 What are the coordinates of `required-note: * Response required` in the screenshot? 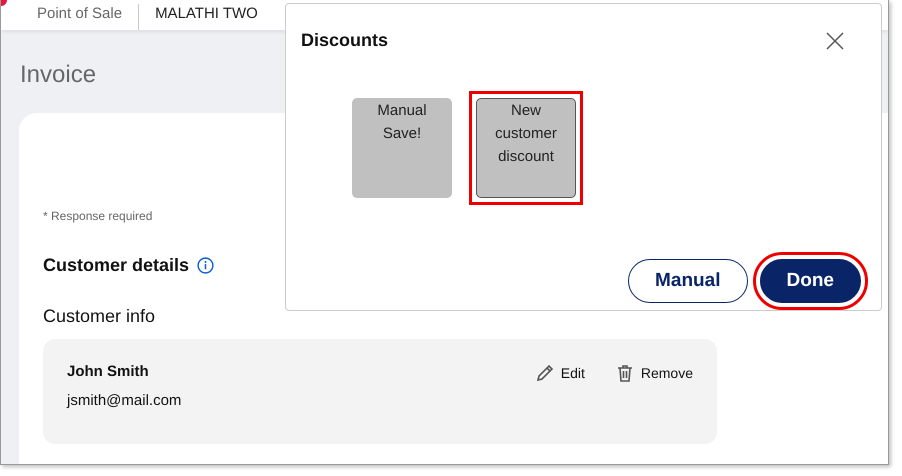 It's located at (98, 216).